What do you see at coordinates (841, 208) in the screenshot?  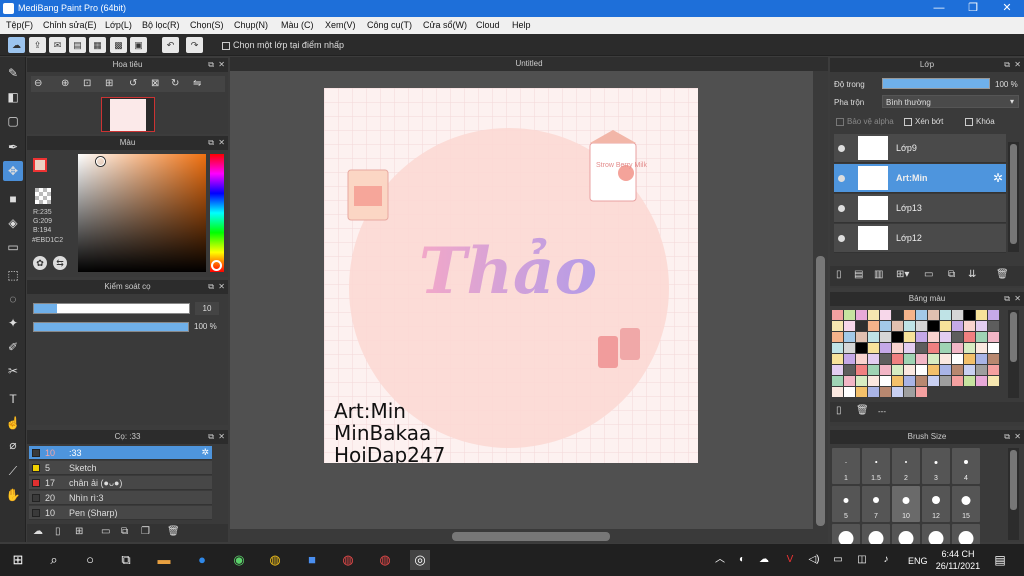 I see `visibility-icon` at bounding box center [841, 208].